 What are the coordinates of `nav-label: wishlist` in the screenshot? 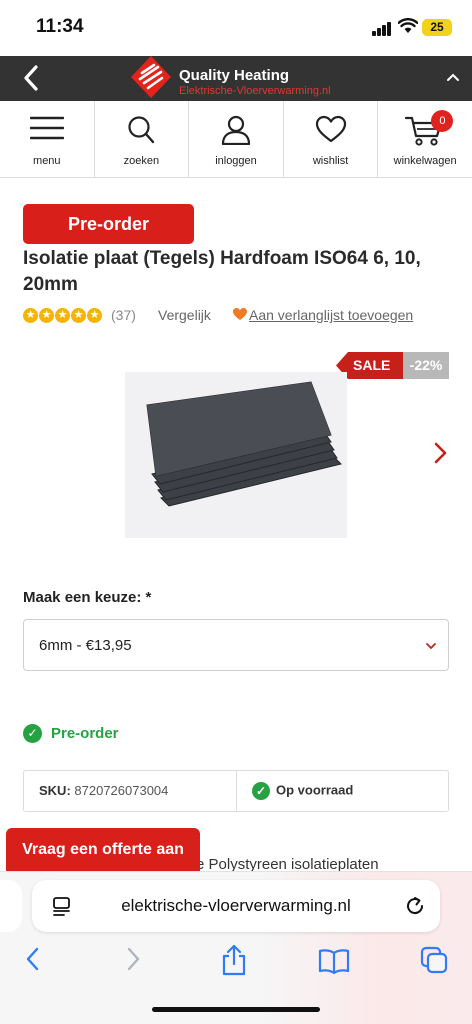 It's located at (330, 161).